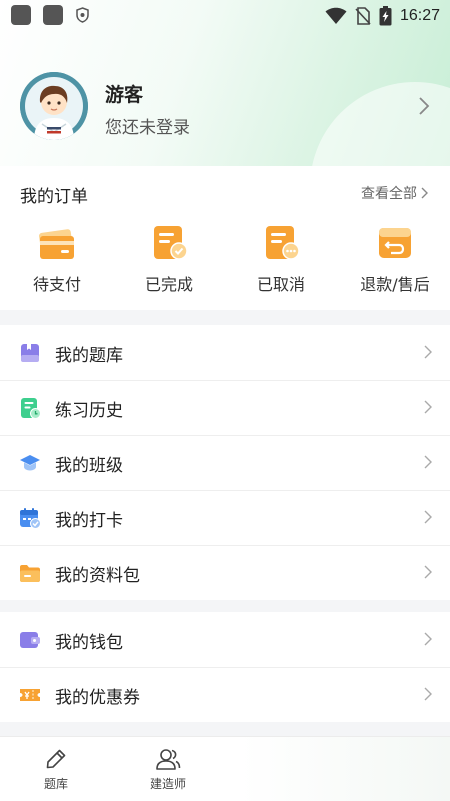 The height and width of the screenshot is (801, 450). I want to click on avatar-icon, so click(54, 106).